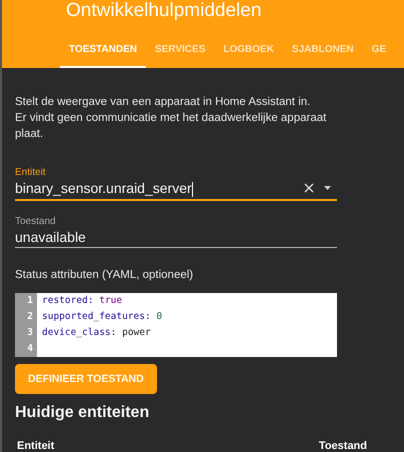  What do you see at coordinates (327, 188) in the screenshot?
I see `caret-icon` at bounding box center [327, 188].